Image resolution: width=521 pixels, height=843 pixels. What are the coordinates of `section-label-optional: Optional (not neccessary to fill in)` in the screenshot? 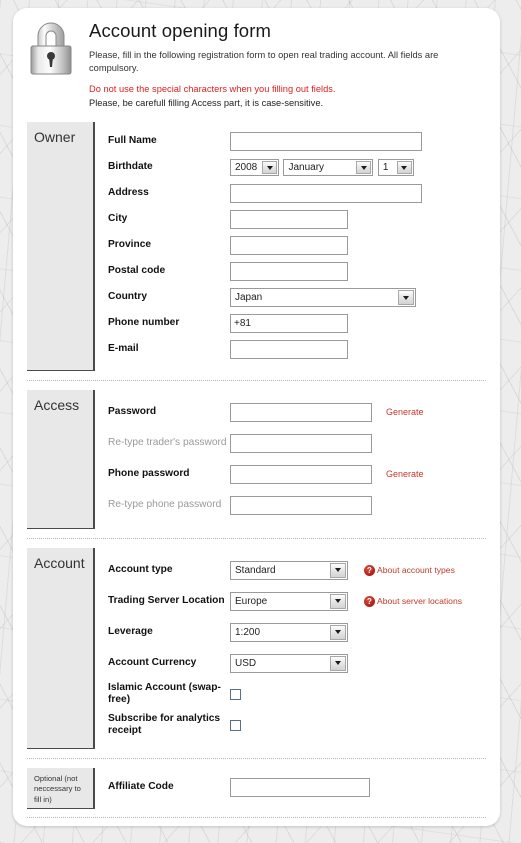 It's located at (61, 788).